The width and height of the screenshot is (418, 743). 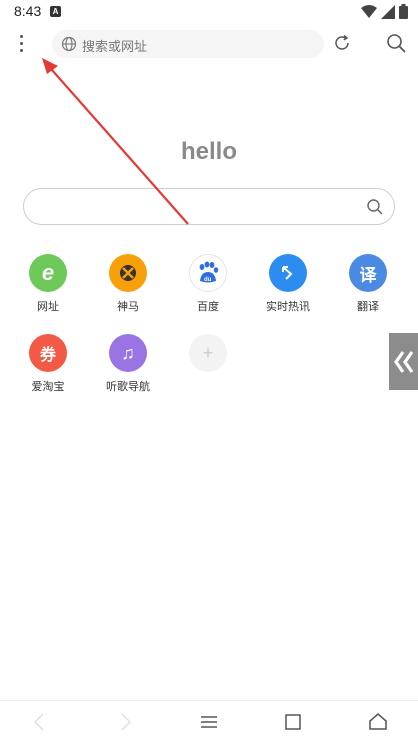 I want to click on shortcut-music-nav: ♫ 听歌导航, so click(x=128, y=364).